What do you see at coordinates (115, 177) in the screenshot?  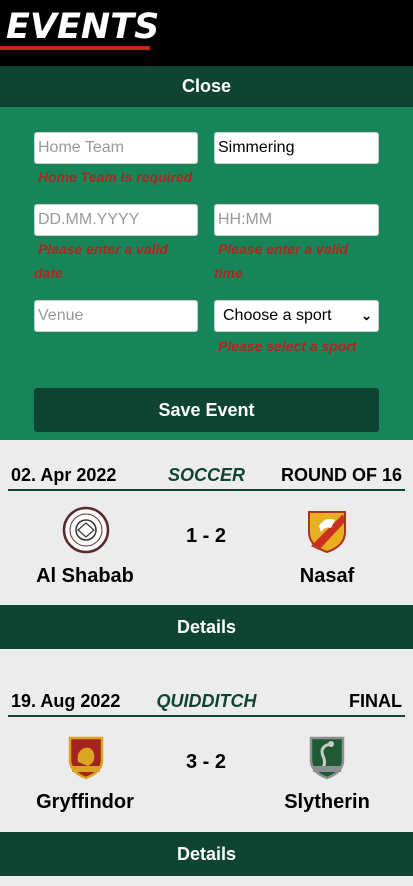 I see `home-team-error: Home Team is required` at bounding box center [115, 177].